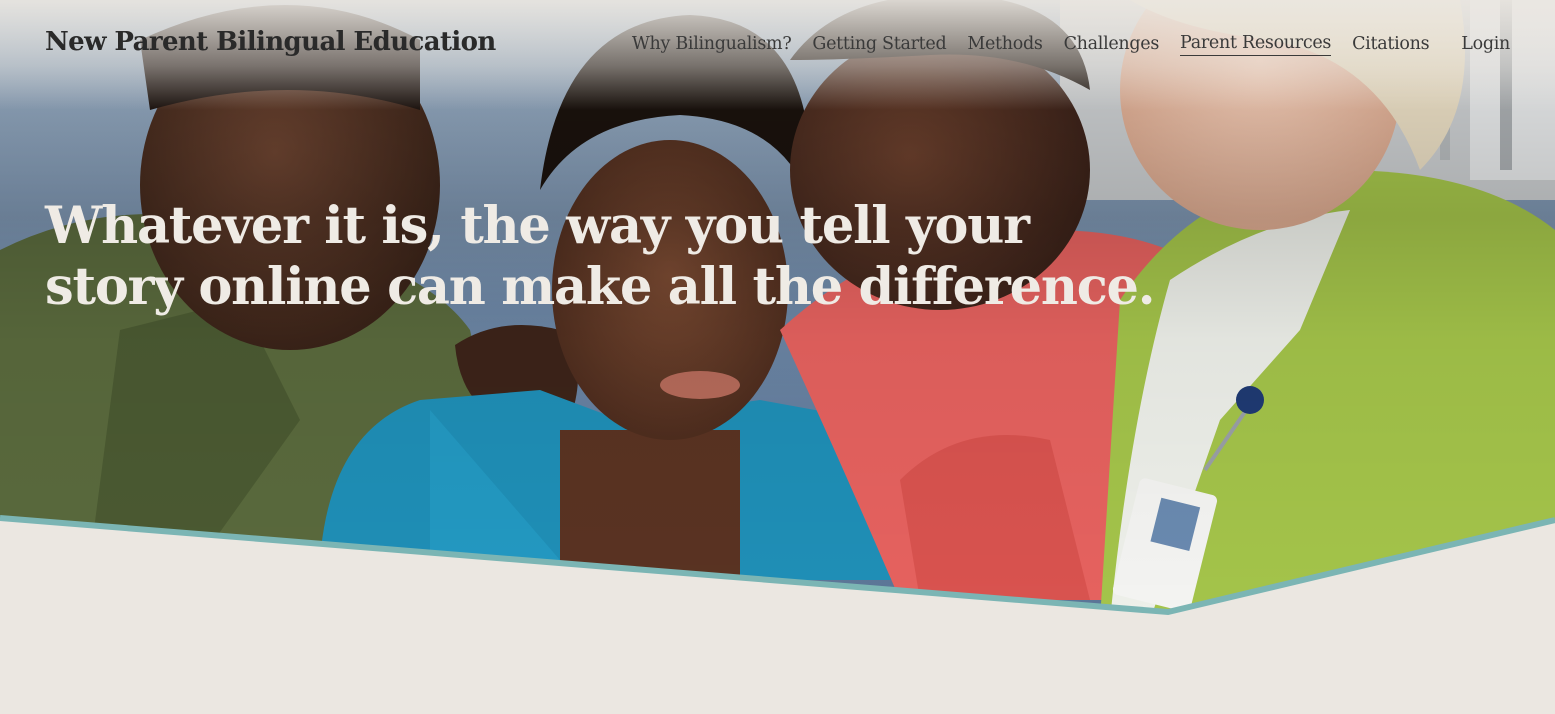  Describe the element at coordinates (712, 45) in the screenshot. I see `nav-why-bilingualism: Why Bilingualism?` at that location.